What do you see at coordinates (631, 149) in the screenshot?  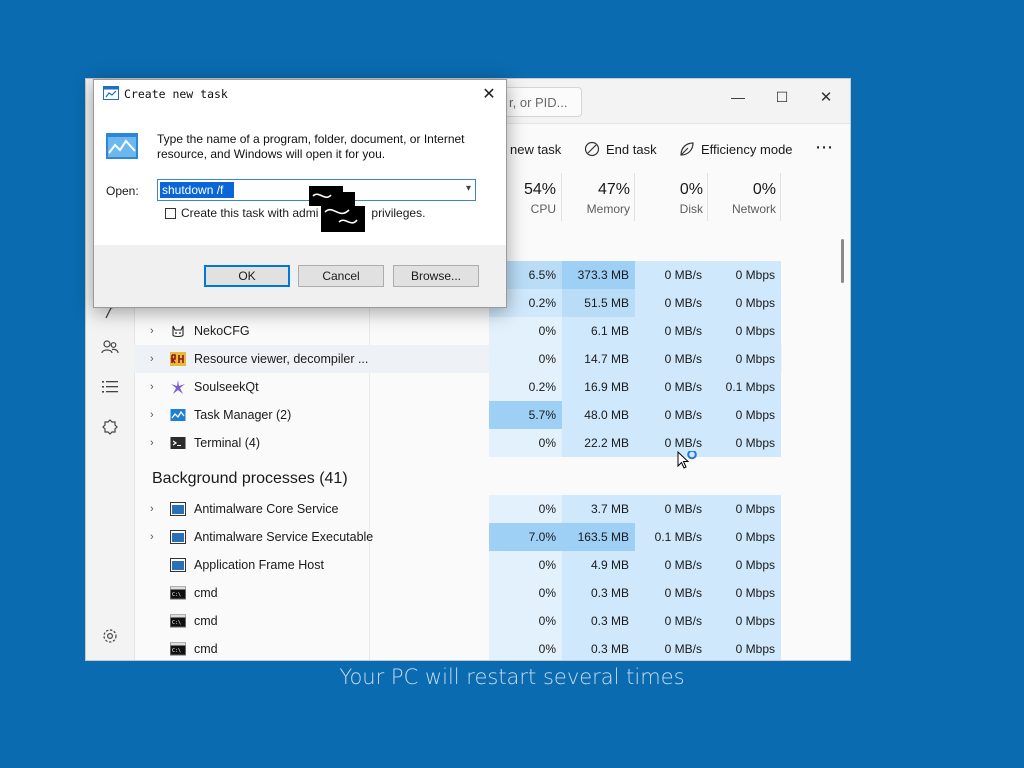 I see `end-task-label: End task` at bounding box center [631, 149].